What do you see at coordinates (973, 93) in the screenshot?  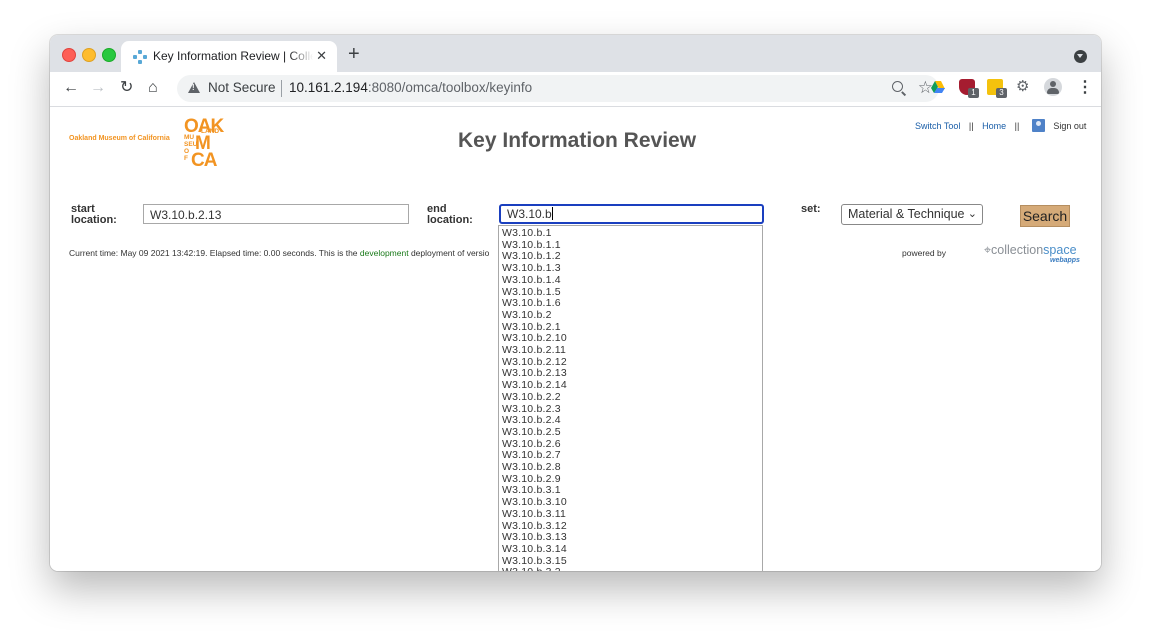 I see `shield-extension-badge: 1` at bounding box center [973, 93].